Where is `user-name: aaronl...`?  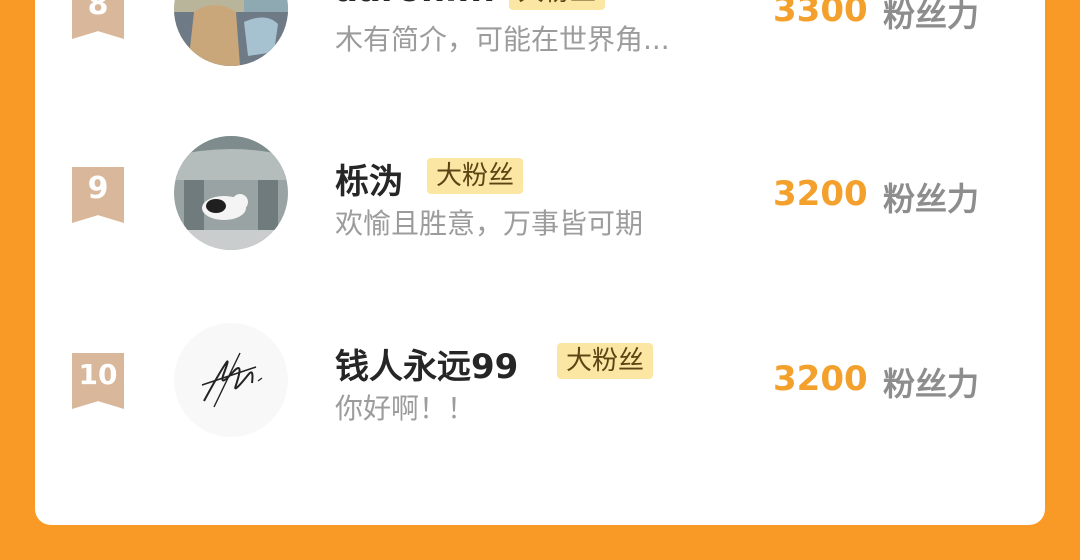 user-name: aaronl... is located at coordinates (415, 5).